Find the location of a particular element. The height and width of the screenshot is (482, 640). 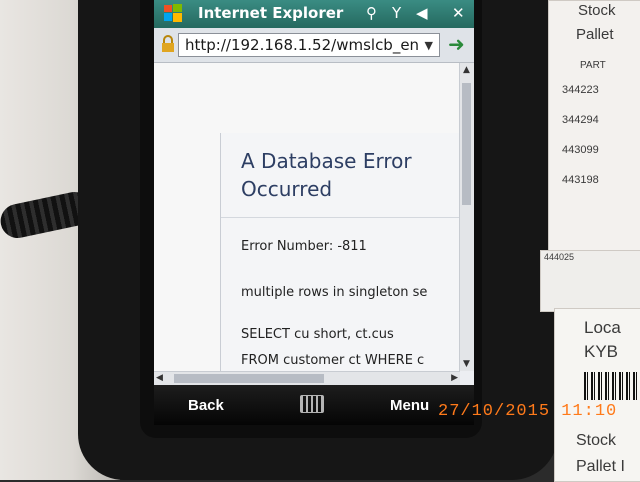

error-title-line1: A Database Error is located at coordinates (326, 161).